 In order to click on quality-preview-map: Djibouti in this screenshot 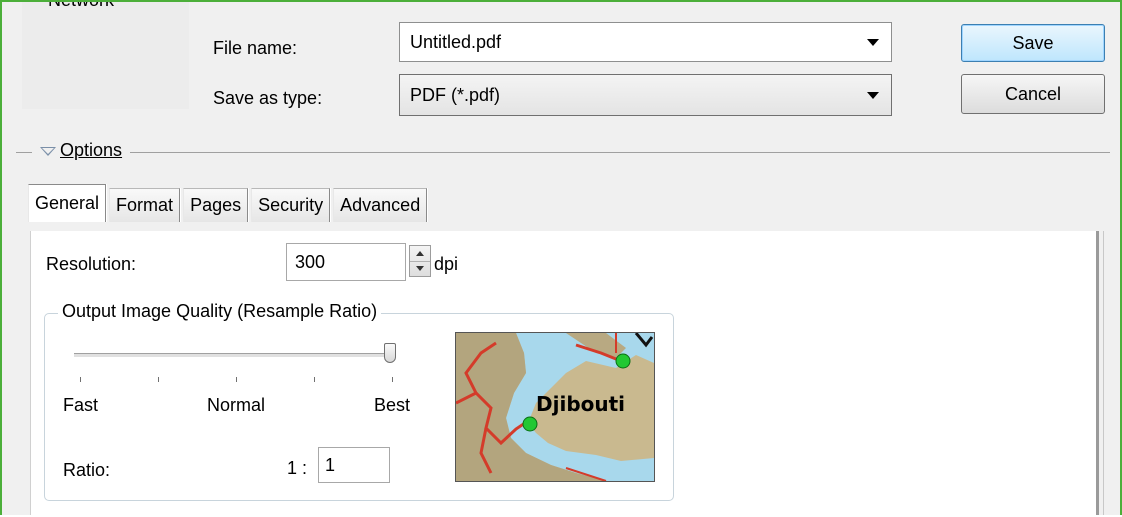, I will do `click(555, 407)`.